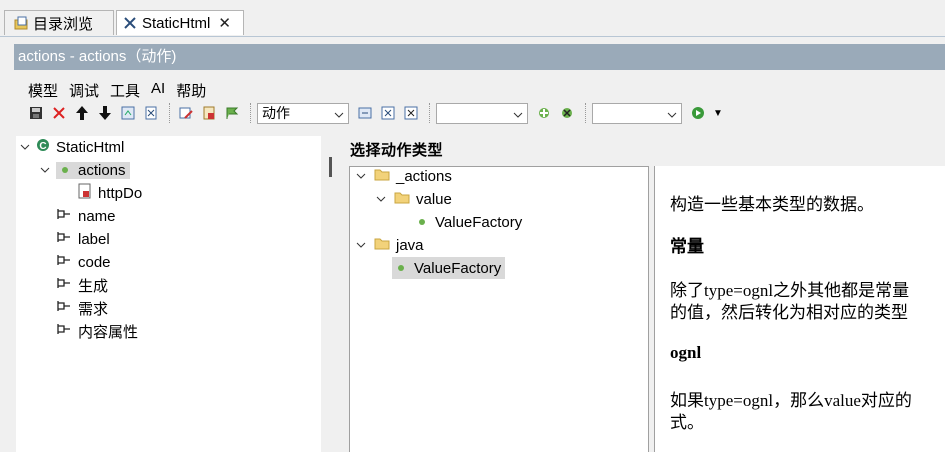 The width and height of the screenshot is (945, 452). Describe the element at coordinates (59, 113) in the screenshot. I see `delete-icon` at that location.